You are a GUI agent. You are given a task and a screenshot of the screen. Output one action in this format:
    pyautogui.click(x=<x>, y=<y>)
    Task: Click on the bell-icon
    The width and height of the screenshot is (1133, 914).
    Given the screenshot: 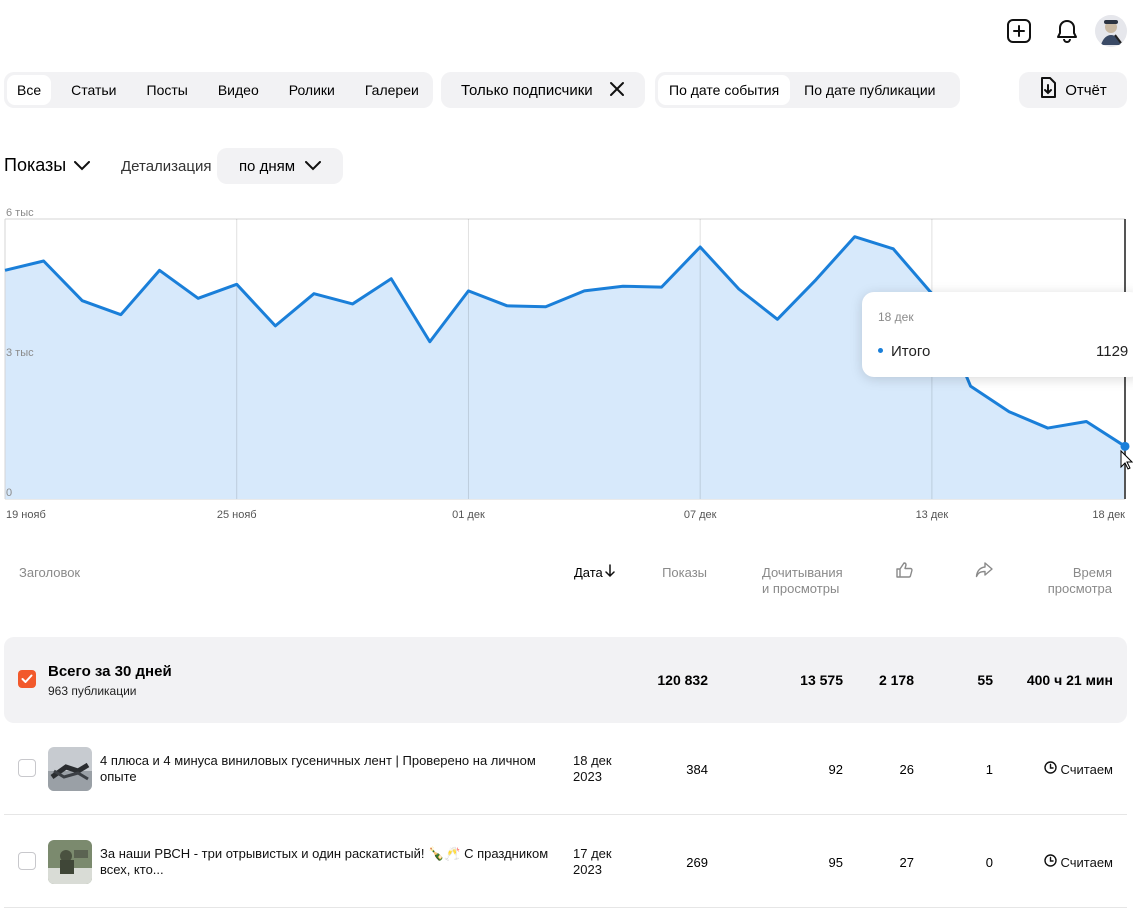 What is the action you would take?
    pyautogui.click(x=1067, y=31)
    